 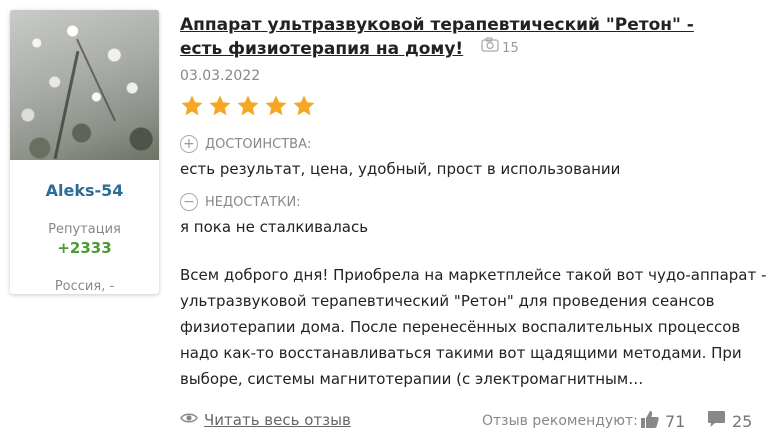 What do you see at coordinates (189, 420) in the screenshot?
I see `eye-icon` at bounding box center [189, 420].